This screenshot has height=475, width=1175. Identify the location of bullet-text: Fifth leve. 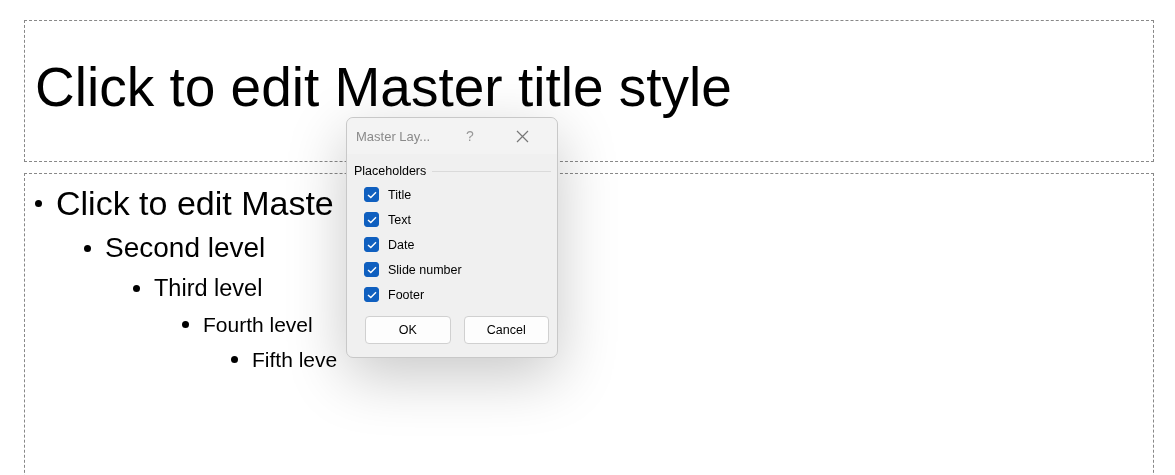
(295, 359).